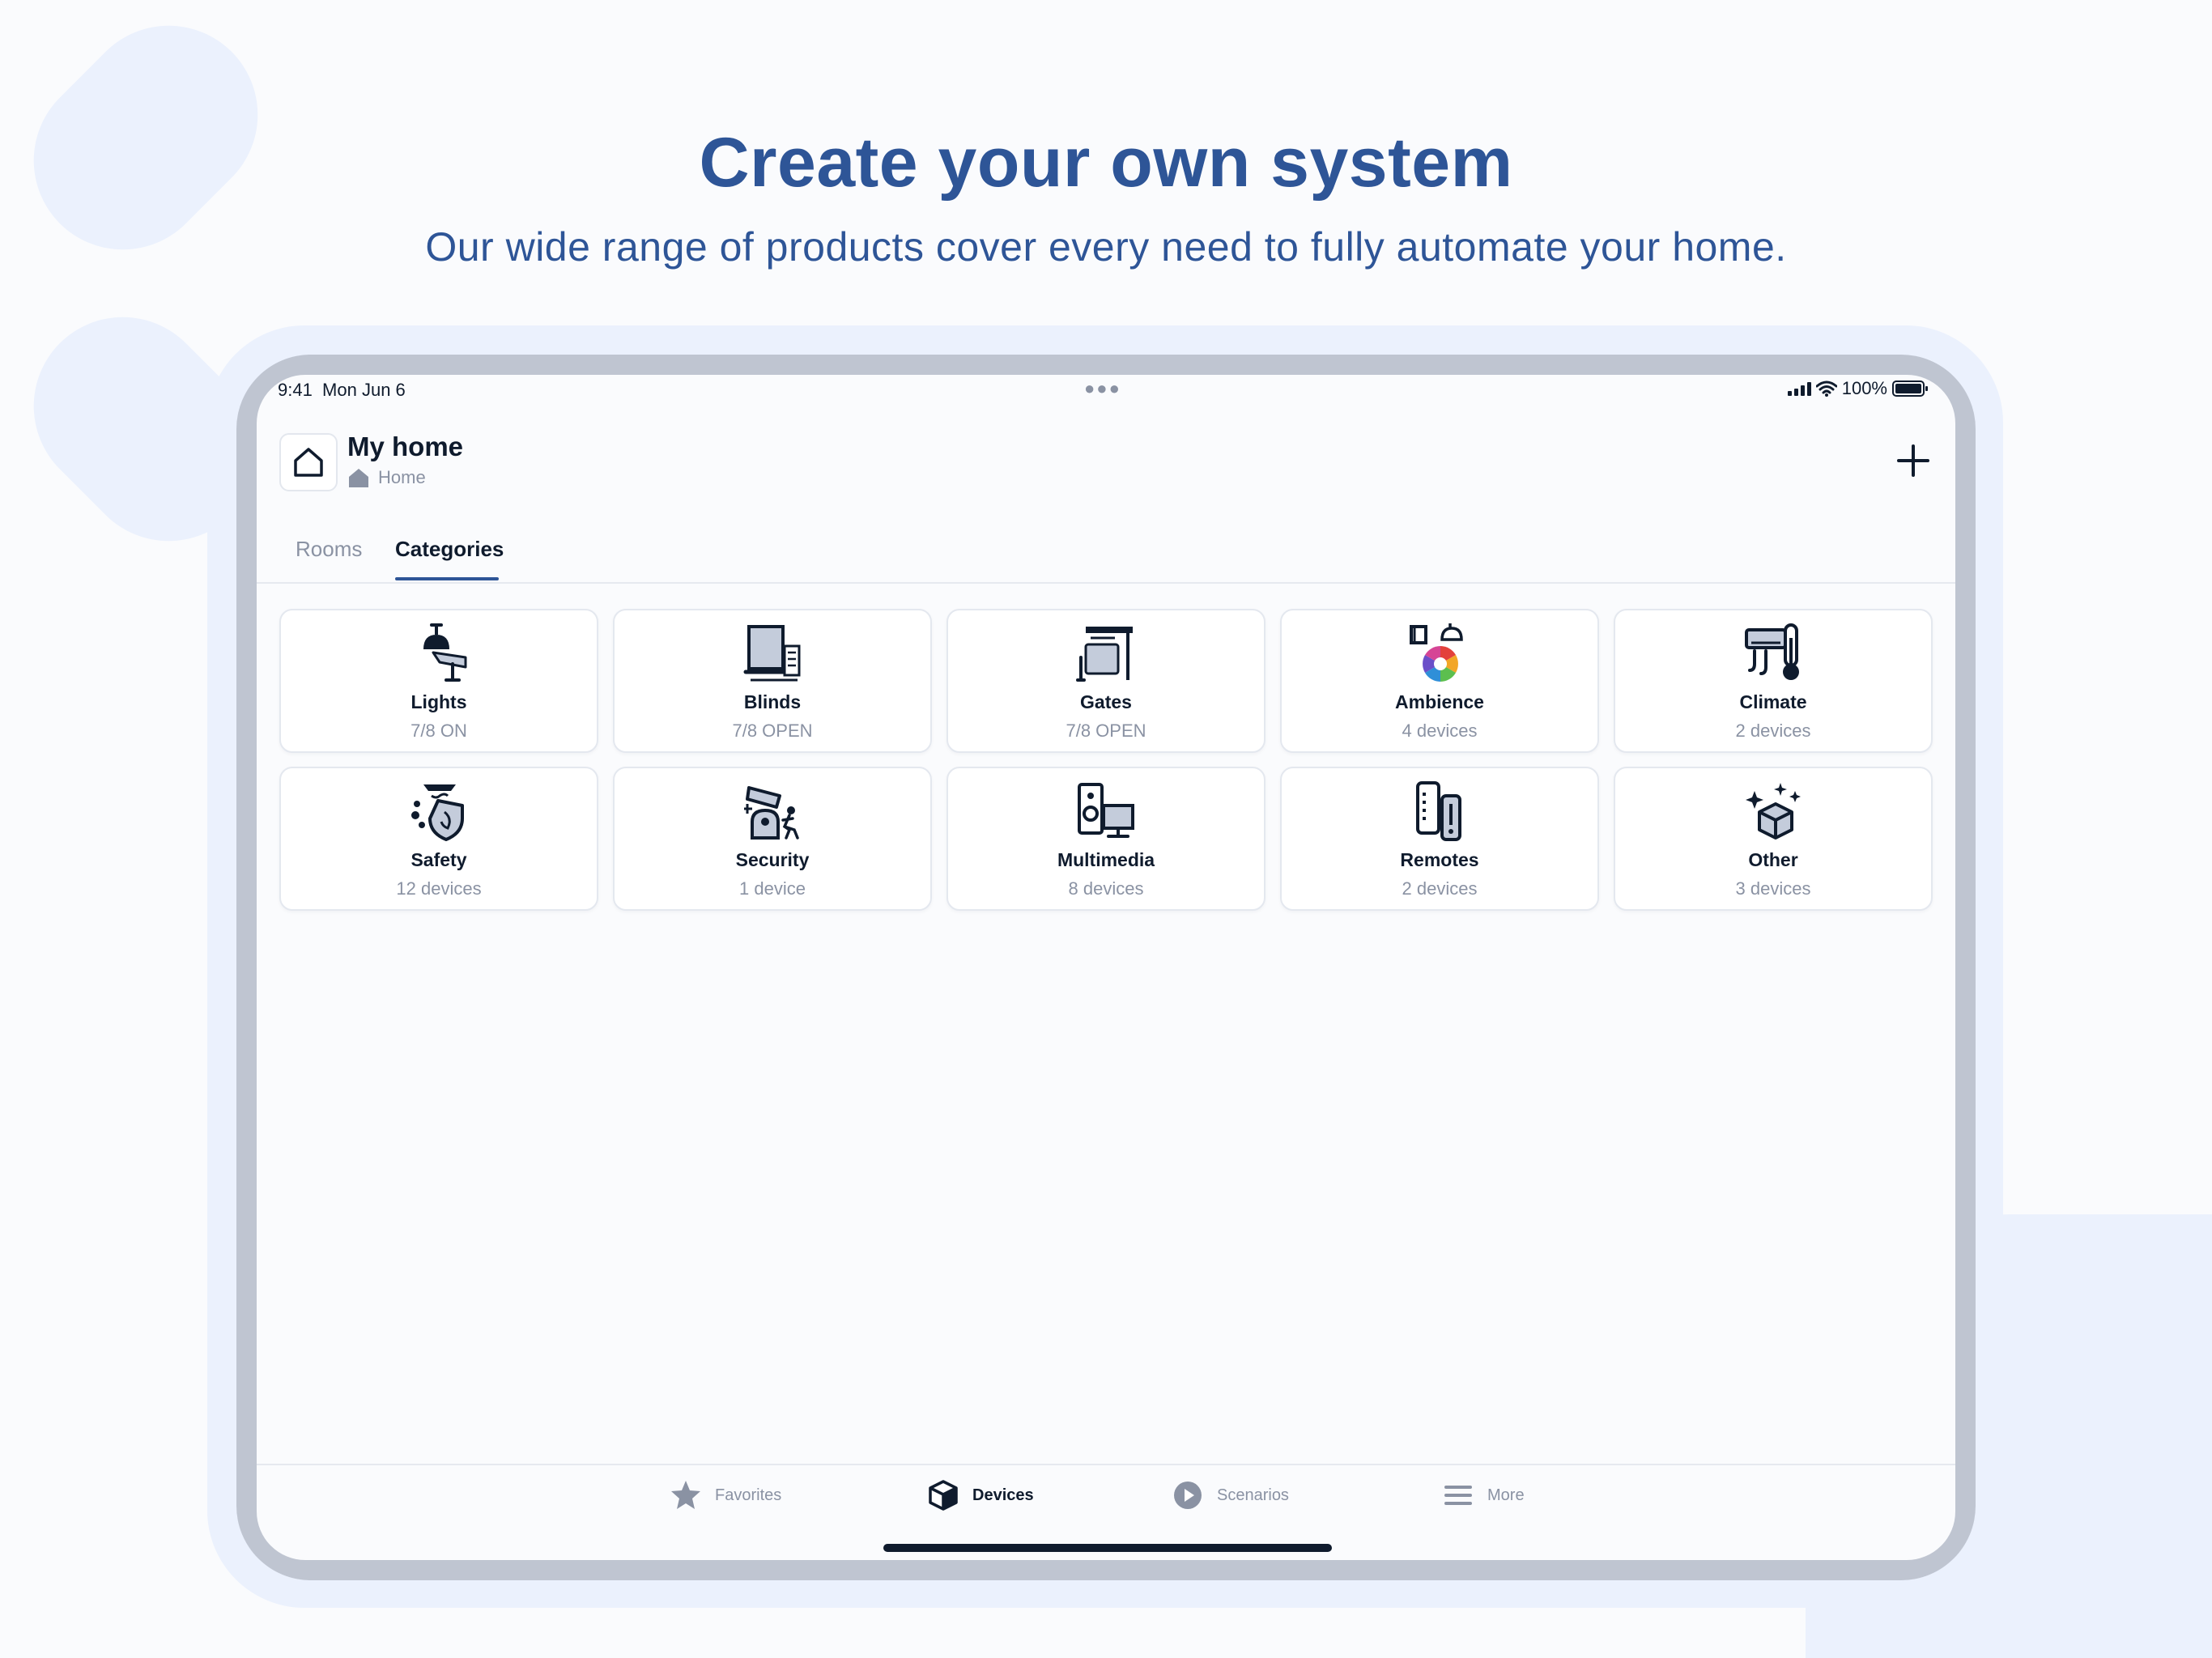 This screenshot has height=1658, width=2212. What do you see at coordinates (1103, 388) in the screenshot?
I see `multitask-dots-icon: ●●●` at bounding box center [1103, 388].